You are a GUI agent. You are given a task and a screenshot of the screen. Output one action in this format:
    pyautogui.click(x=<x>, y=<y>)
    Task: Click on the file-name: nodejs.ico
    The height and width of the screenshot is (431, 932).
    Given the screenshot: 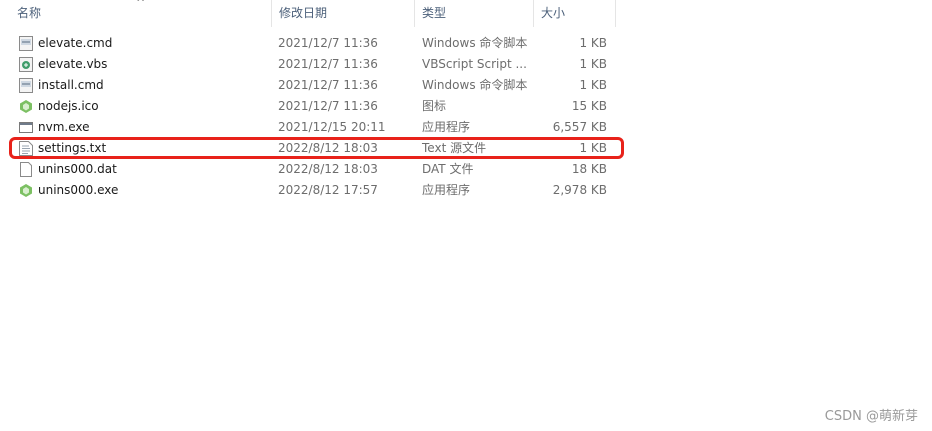 What is the action you would take?
    pyautogui.click(x=68, y=106)
    